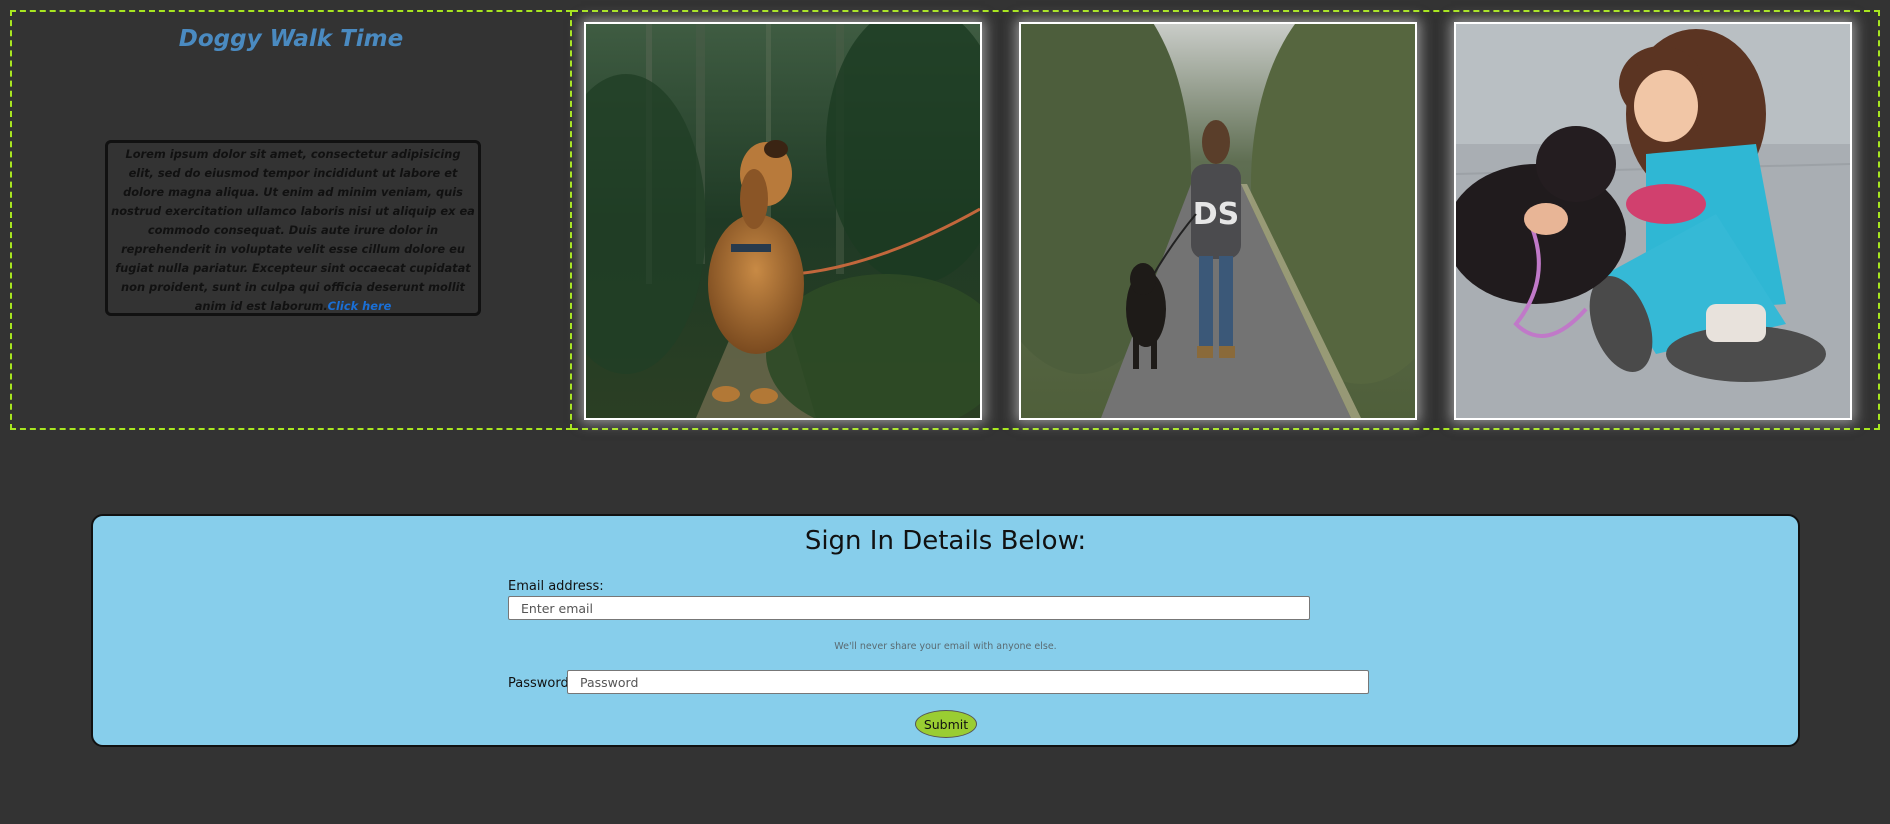 The image size is (1890, 824). Describe the element at coordinates (909, 608) in the screenshot. I see `email-input` at that location.